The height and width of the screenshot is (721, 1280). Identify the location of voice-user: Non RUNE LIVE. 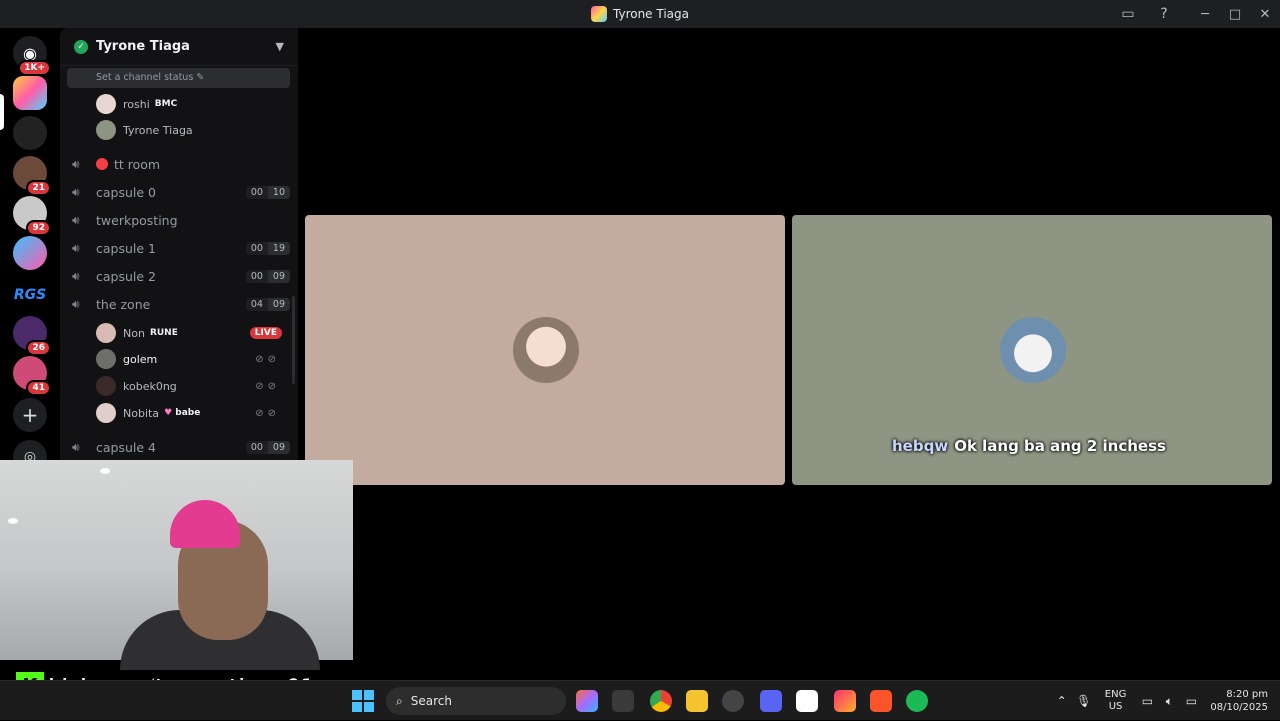
(191, 333).